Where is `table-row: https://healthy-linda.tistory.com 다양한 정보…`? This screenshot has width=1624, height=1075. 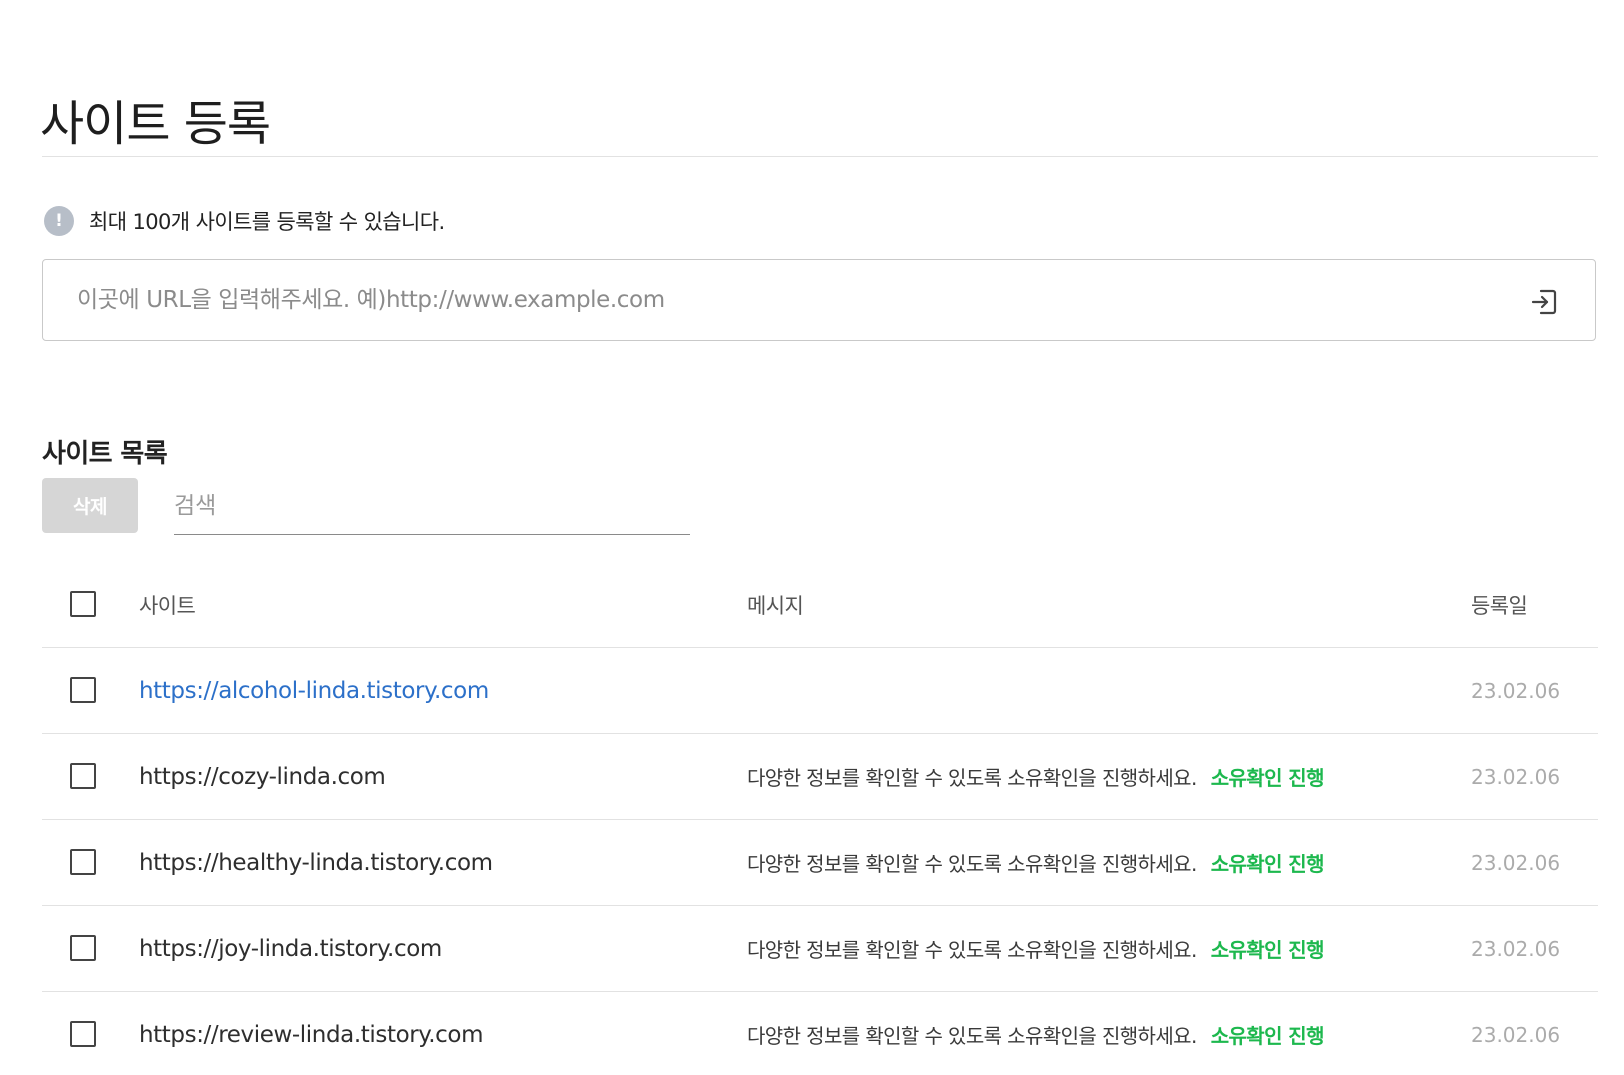 table-row: https://healthy-linda.tistory.com 다양한 정보… is located at coordinates (820, 863).